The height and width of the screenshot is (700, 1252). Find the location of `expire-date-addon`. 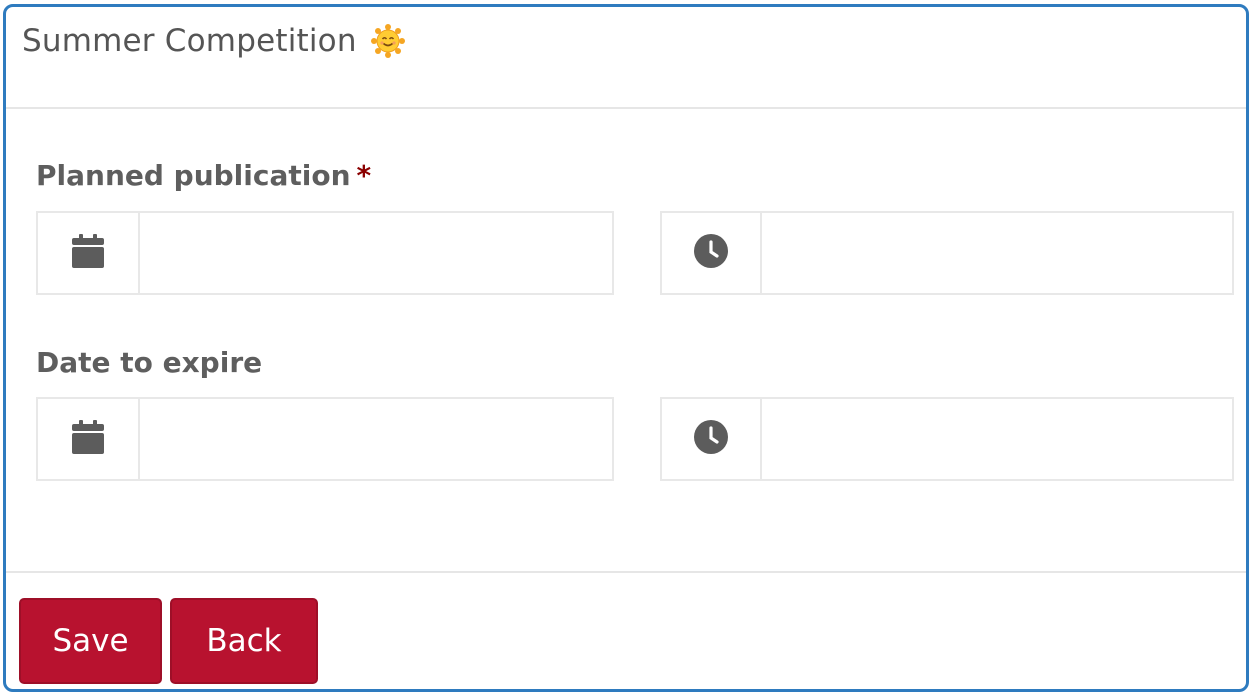

expire-date-addon is located at coordinates (89, 439).